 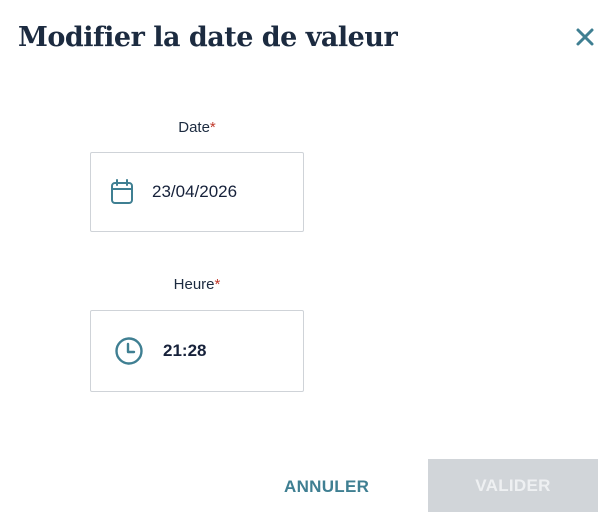 I want to click on dialog-title: Modifier la date de valeur, so click(x=208, y=37).